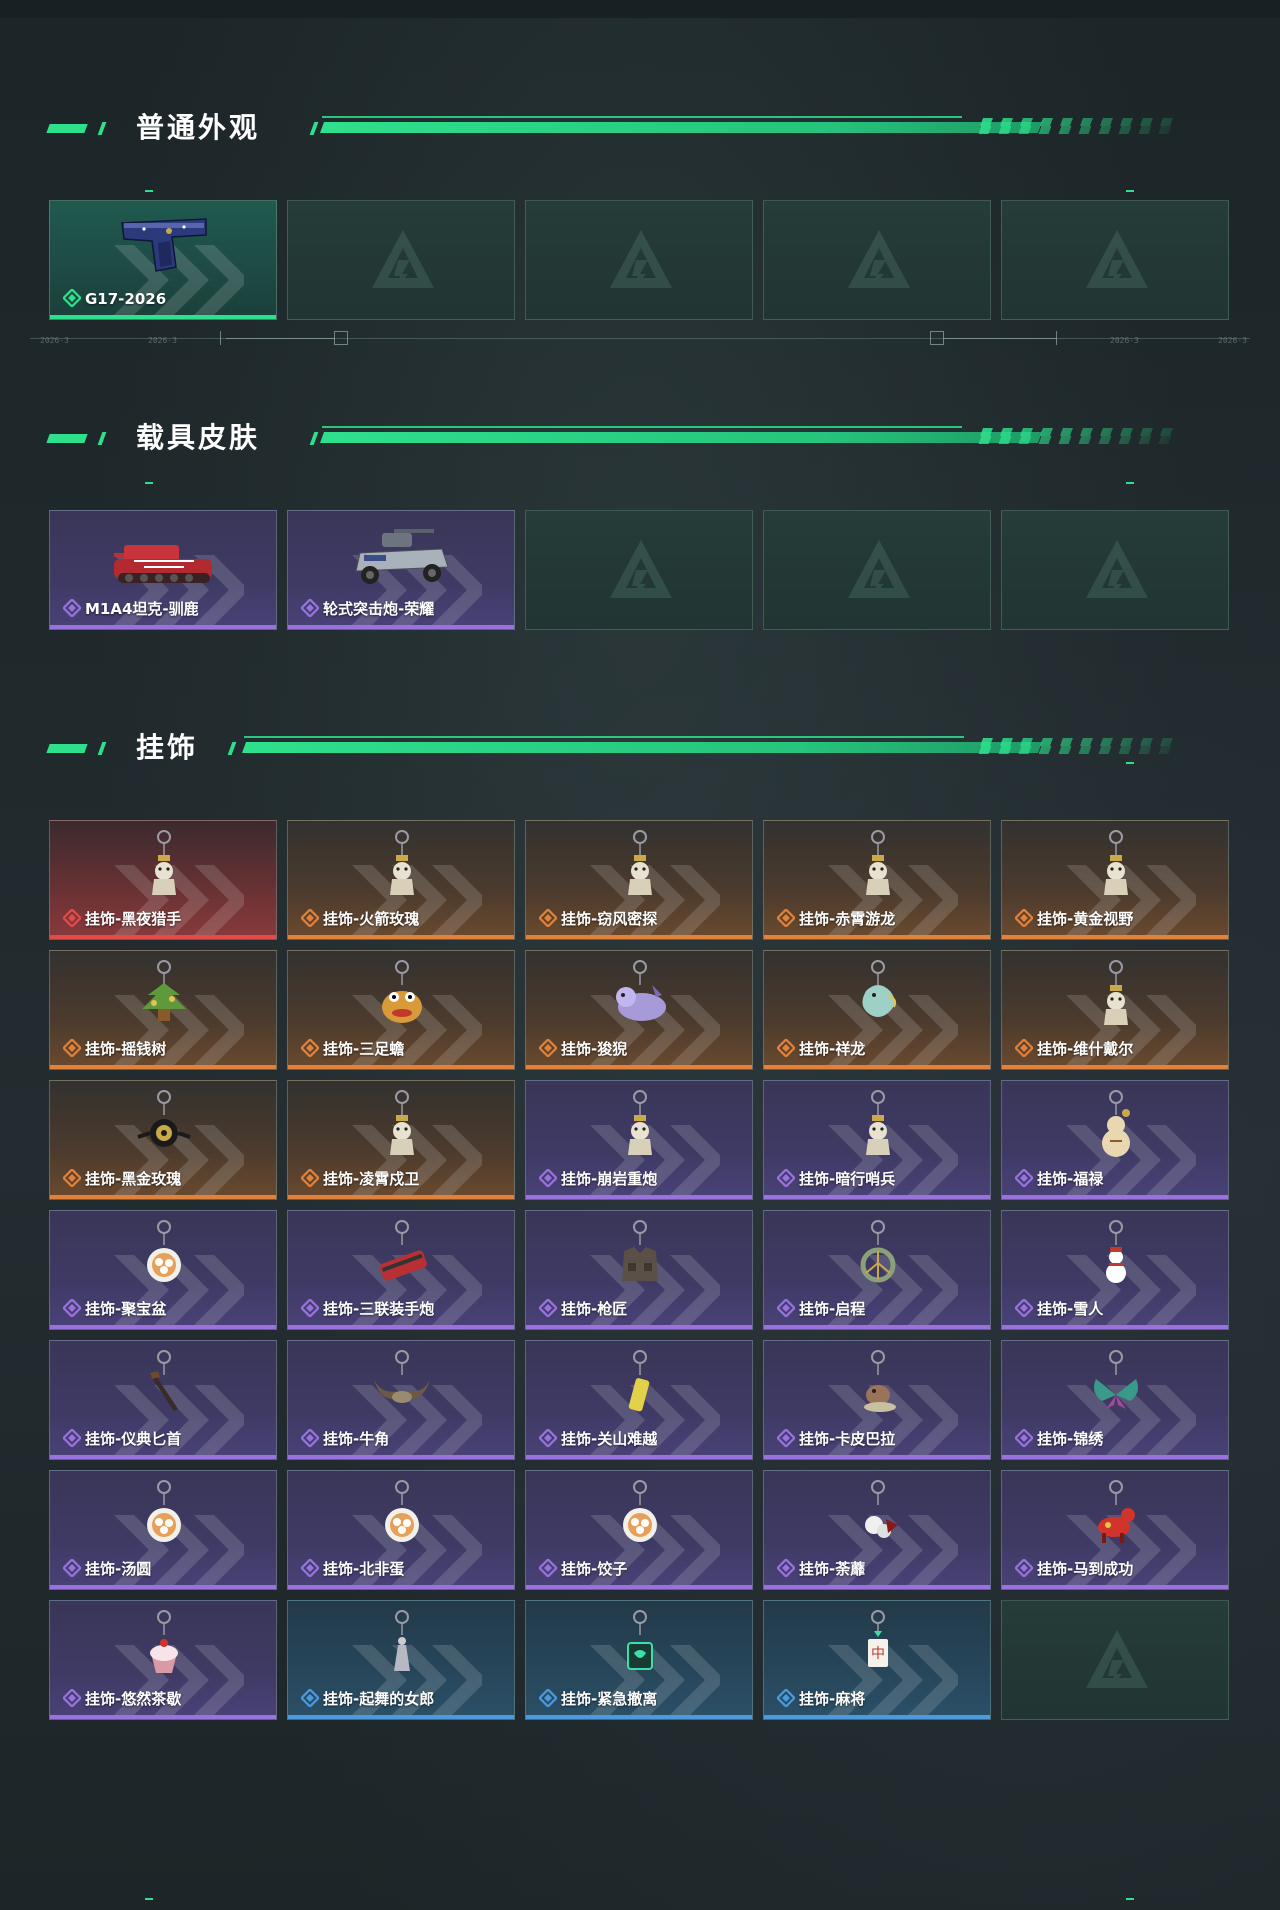  I want to click on item-card: 挂饰-关山难越, so click(639, 1400).